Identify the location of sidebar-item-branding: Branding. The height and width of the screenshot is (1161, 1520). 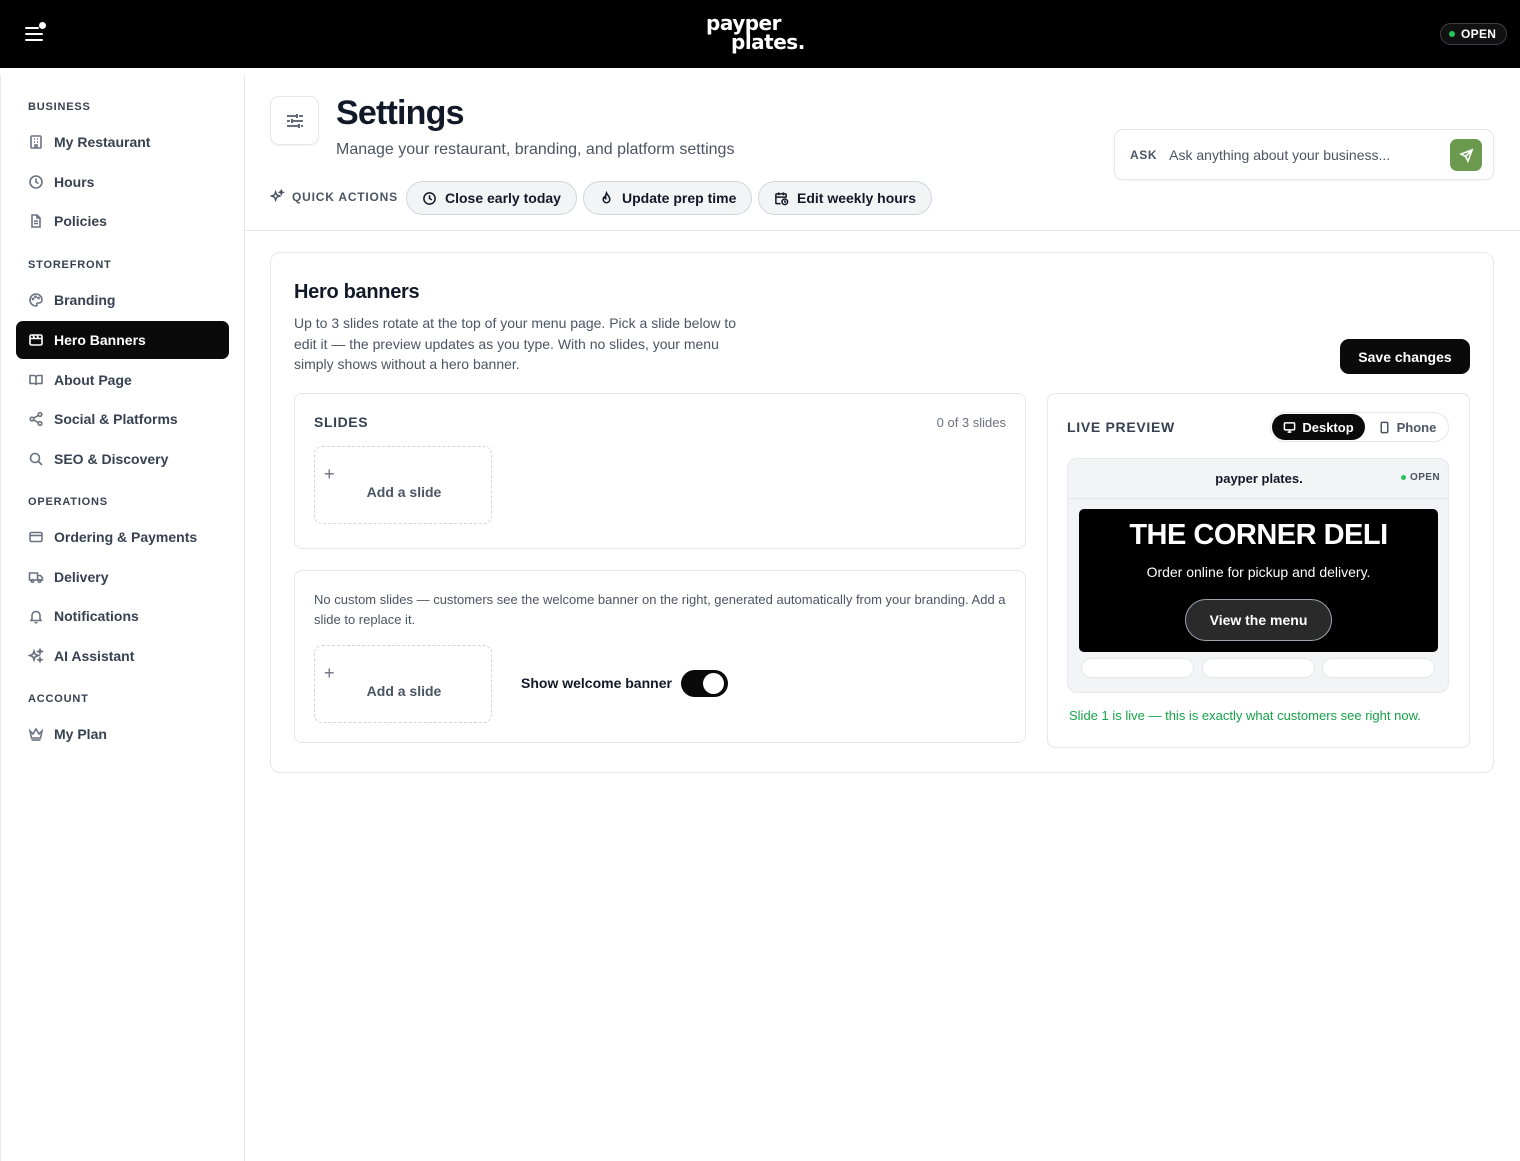
(122, 300).